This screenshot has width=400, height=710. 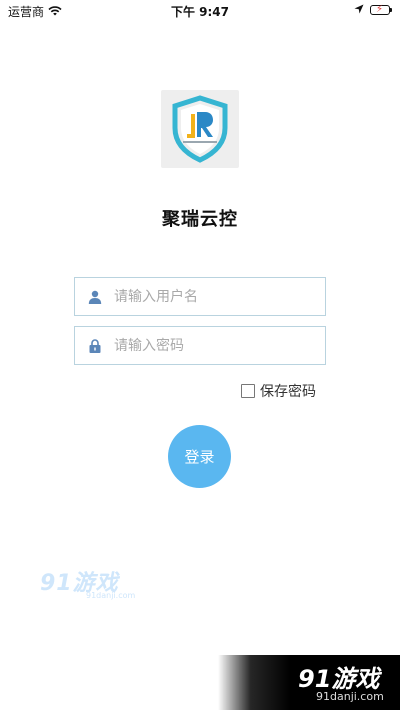 I want to click on watermark-logo: 91游戏 91danji.com, so click(x=90, y=583).